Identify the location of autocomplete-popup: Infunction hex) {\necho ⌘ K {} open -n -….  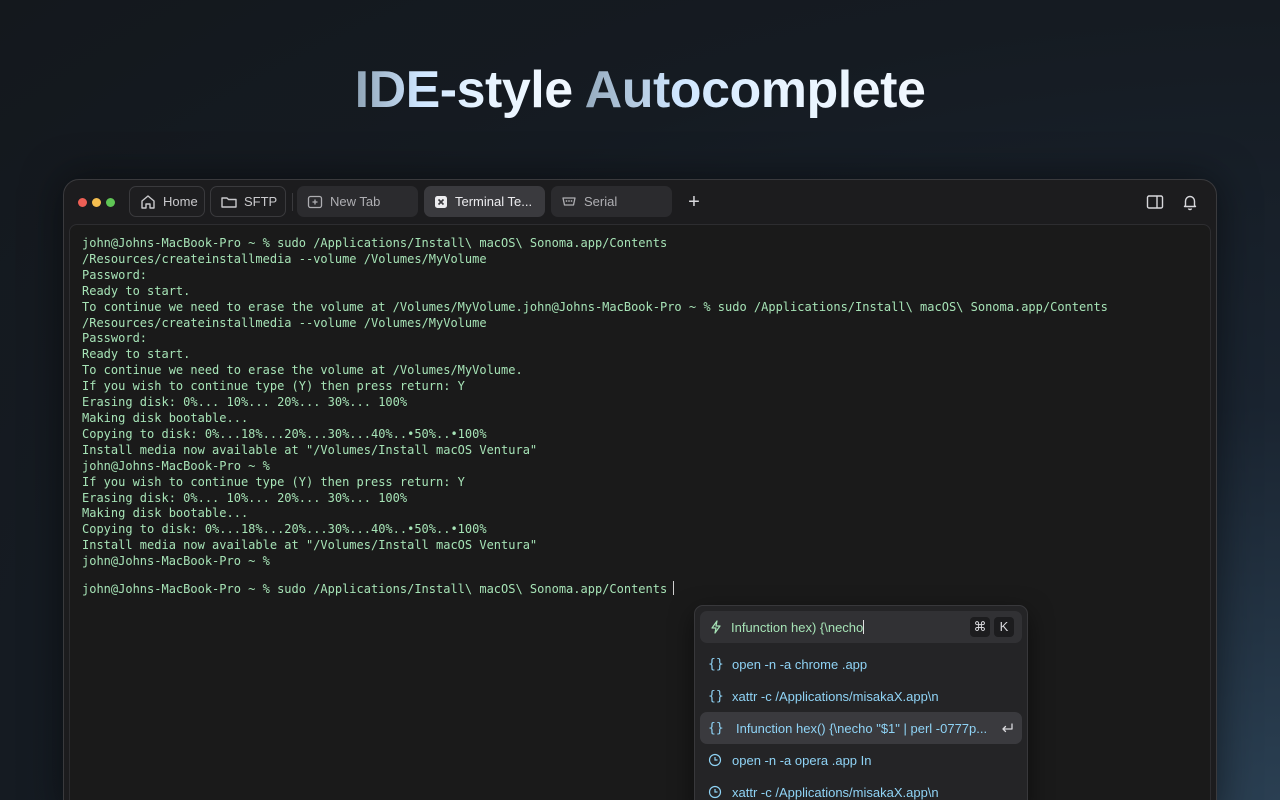
(861, 702).